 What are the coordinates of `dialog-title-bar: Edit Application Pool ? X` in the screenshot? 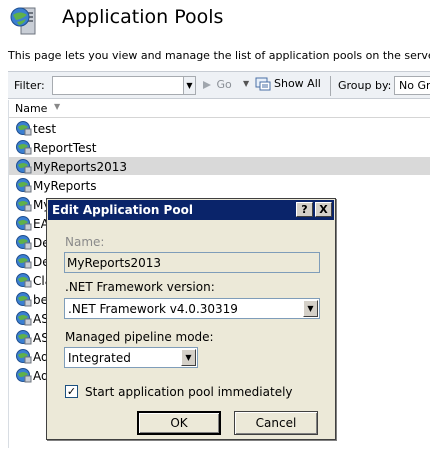 It's located at (191, 210).